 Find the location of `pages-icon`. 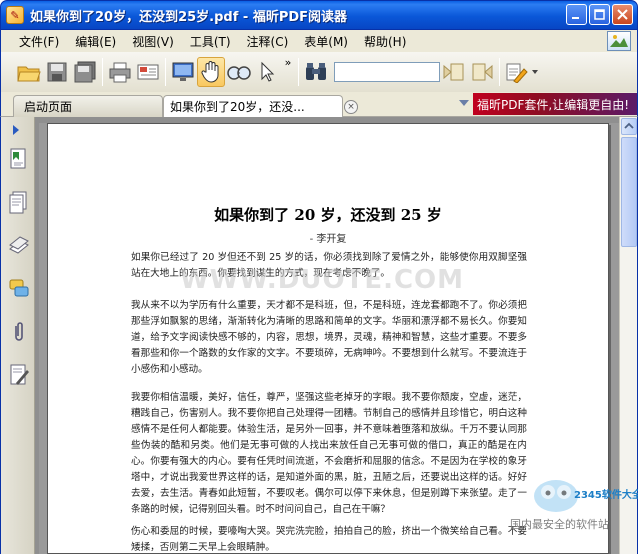

pages-icon is located at coordinates (18, 202).